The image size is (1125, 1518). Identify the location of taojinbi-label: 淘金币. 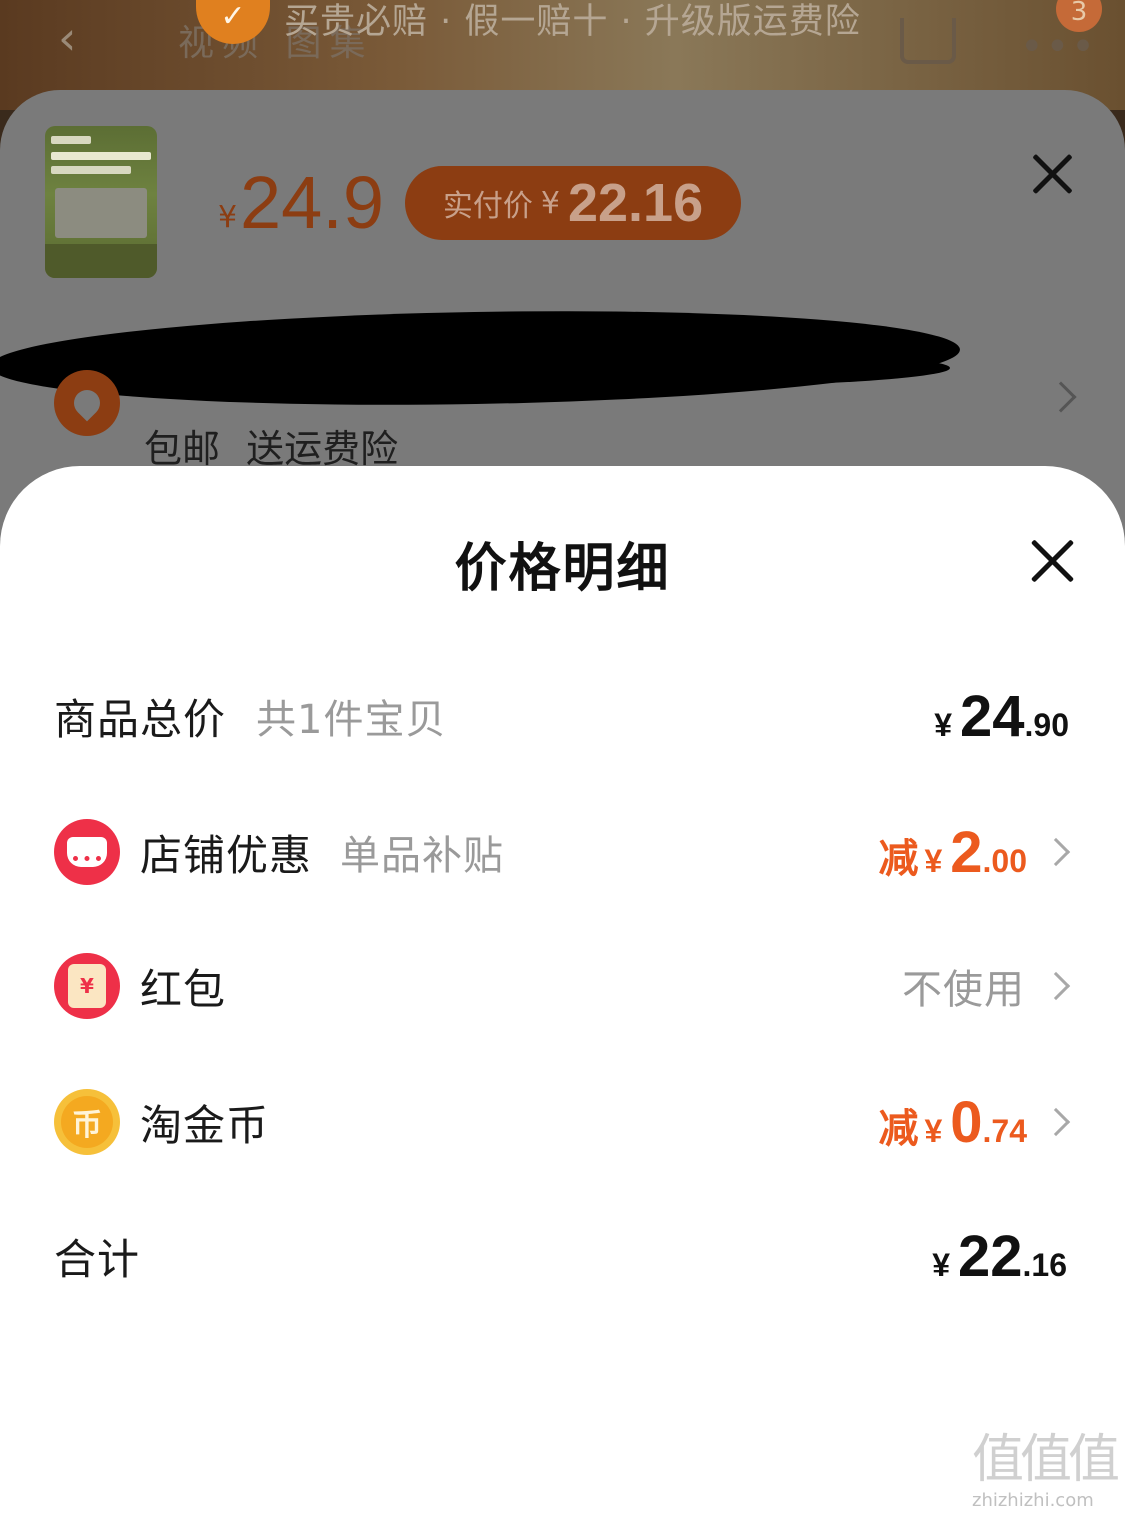
(205, 1125).